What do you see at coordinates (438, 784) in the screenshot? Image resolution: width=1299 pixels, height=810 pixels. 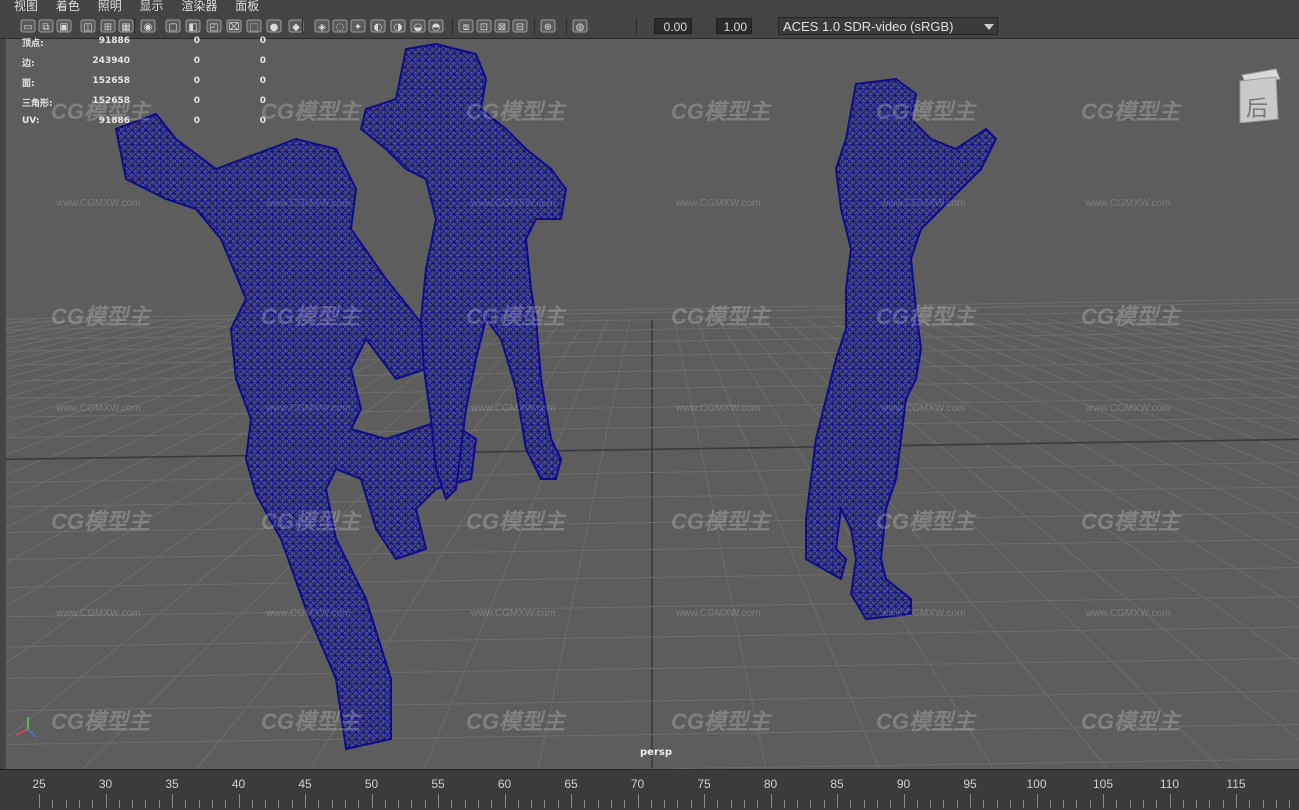 I see `timeline-tick-label: 55` at bounding box center [438, 784].